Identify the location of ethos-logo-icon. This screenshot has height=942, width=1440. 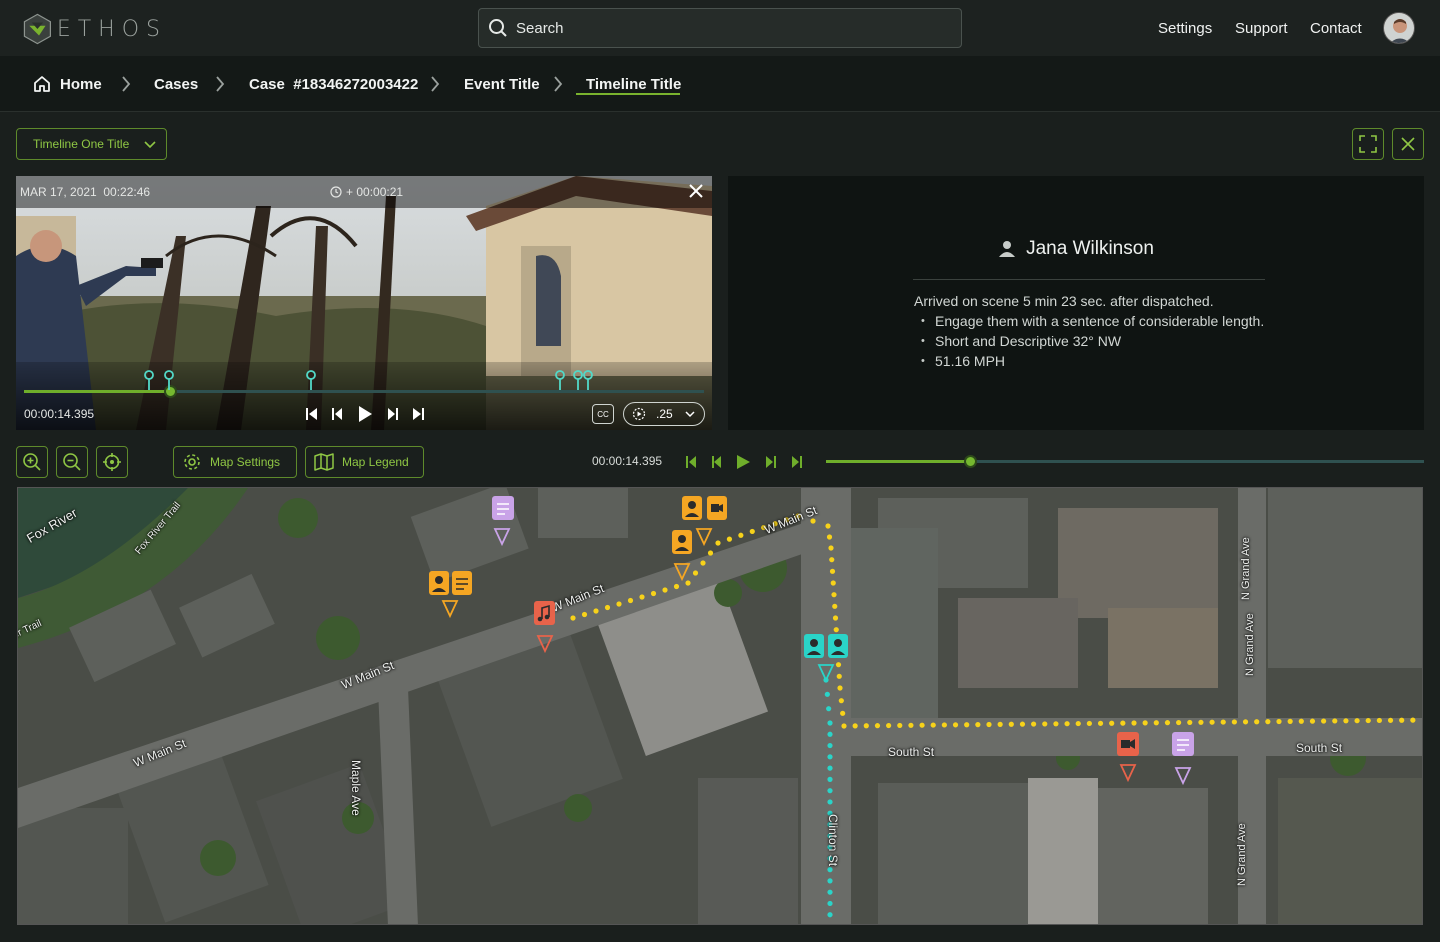
(37, 29).